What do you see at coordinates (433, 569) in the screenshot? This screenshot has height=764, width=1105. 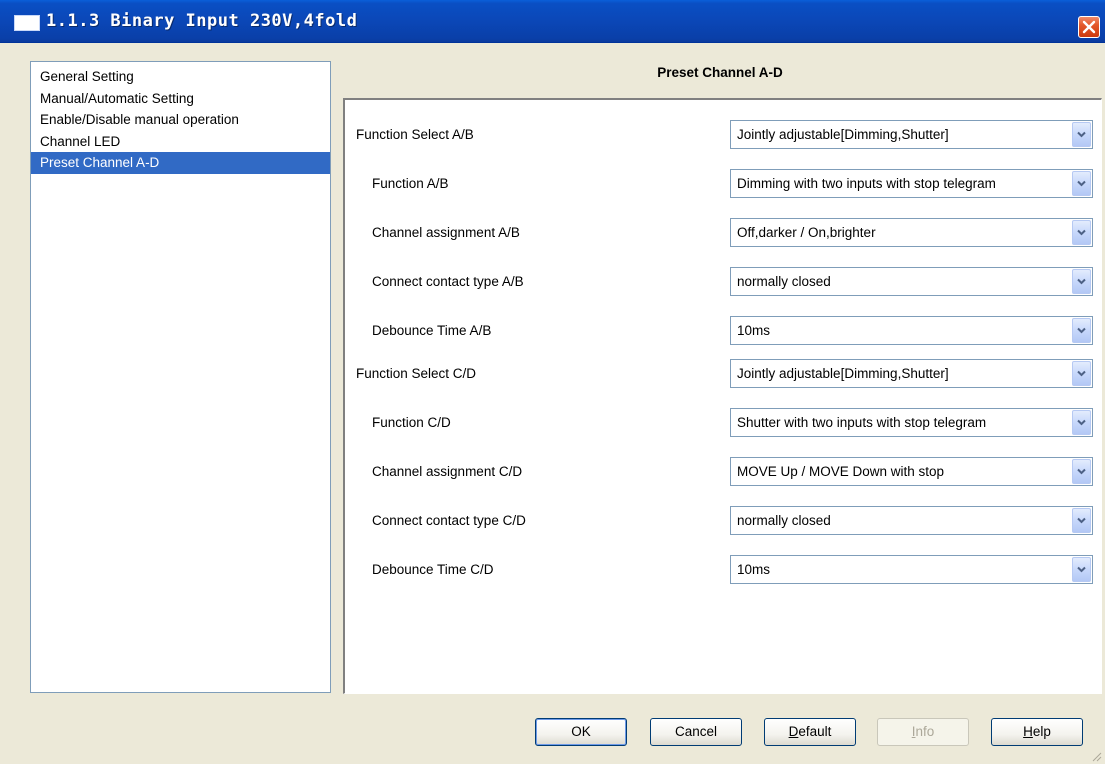 I see `parameter-label: Debounce Time C/D` at bounding box center [433, 569].